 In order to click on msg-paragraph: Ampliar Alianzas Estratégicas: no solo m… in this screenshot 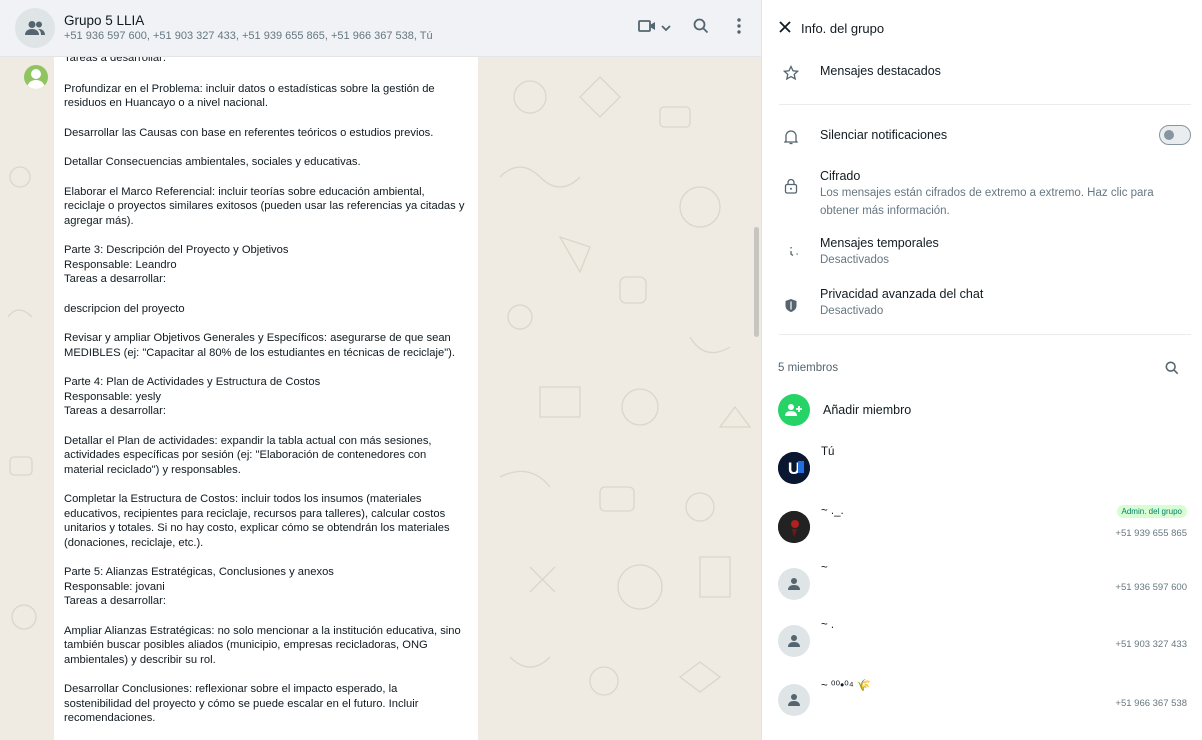, I will do `click(262, 645)`.